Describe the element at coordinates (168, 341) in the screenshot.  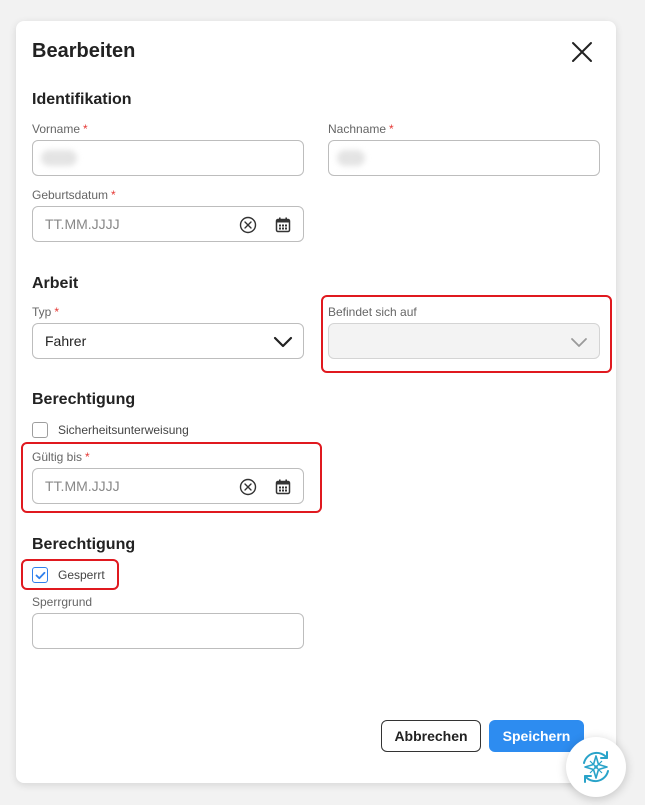
I see `type-select: Fahrer` at that location.